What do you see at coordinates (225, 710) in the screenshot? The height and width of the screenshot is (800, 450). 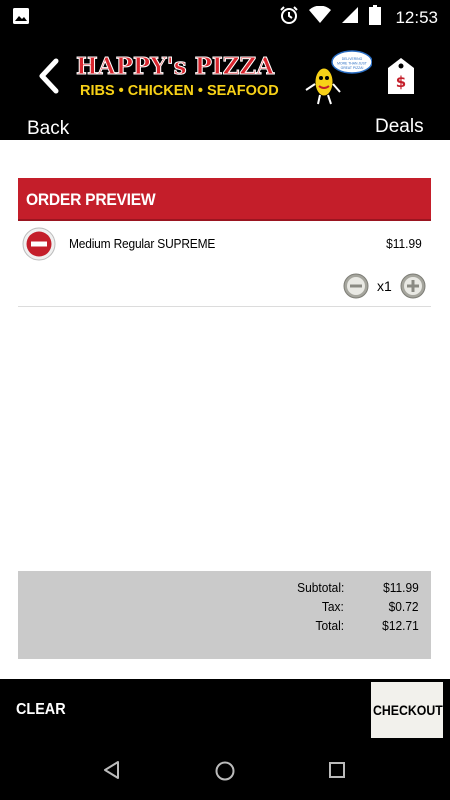 I see `action-bar: CLEAR CHECKOUT` at bounding box center [225, 710].